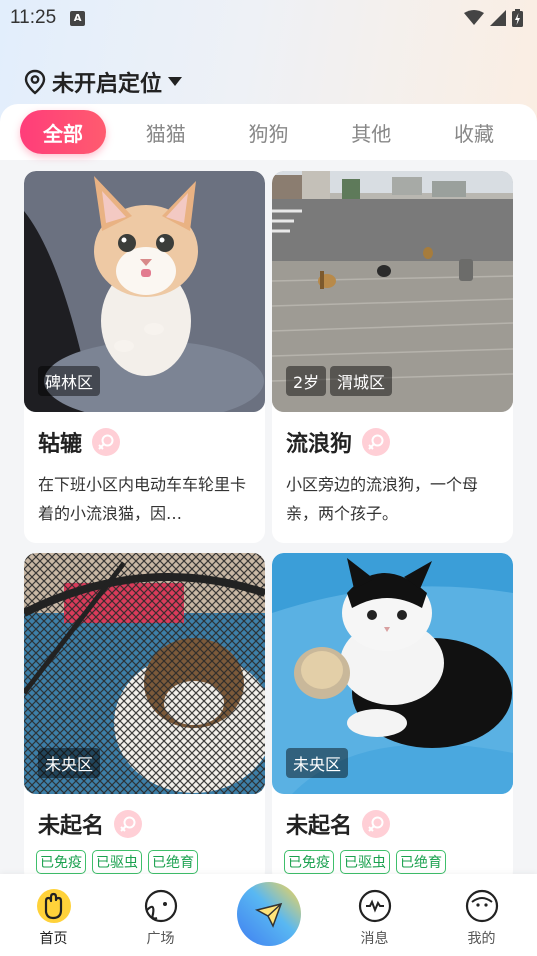  Describe the element at coordinates (35, 82) in the screenshot. I see `location-pin-icon` at that location.